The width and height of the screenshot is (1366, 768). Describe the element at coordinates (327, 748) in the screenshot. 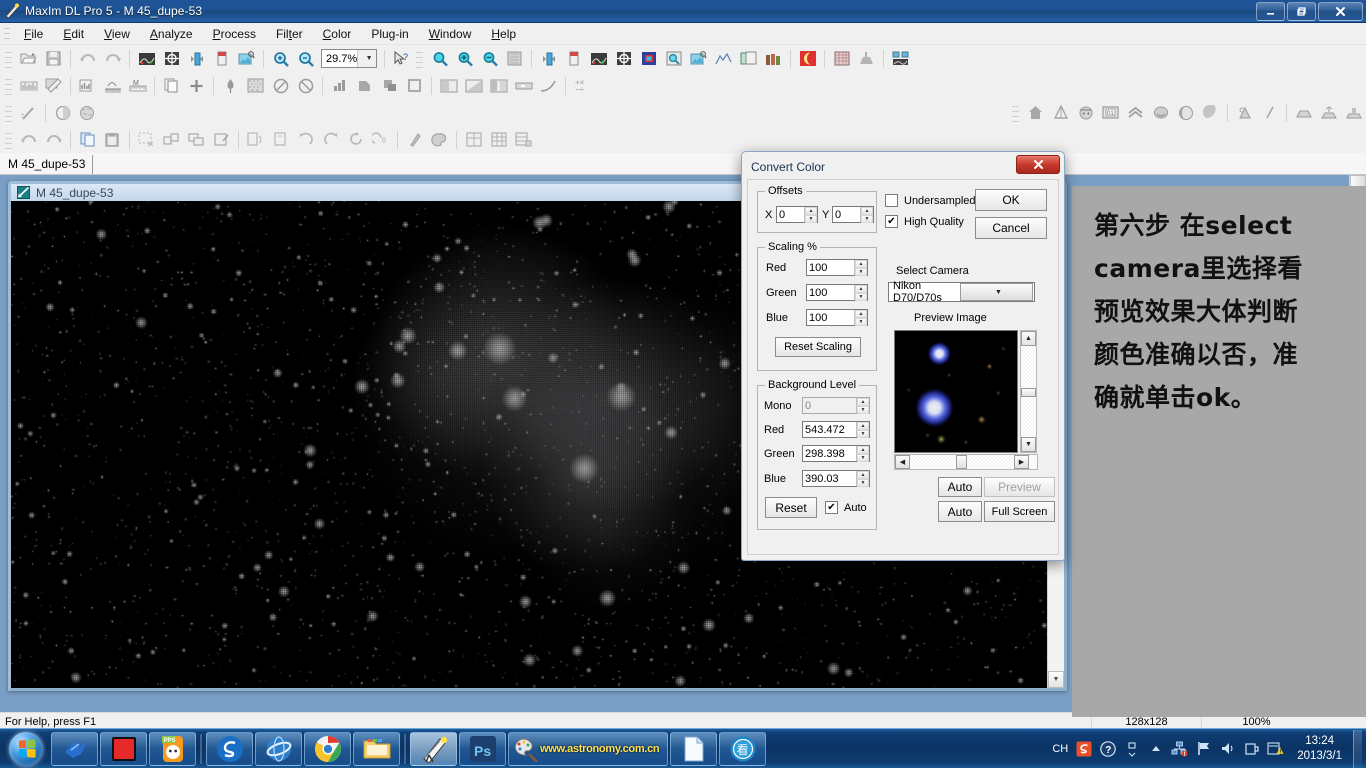

I see `taskbar-item-chrome` at that location.